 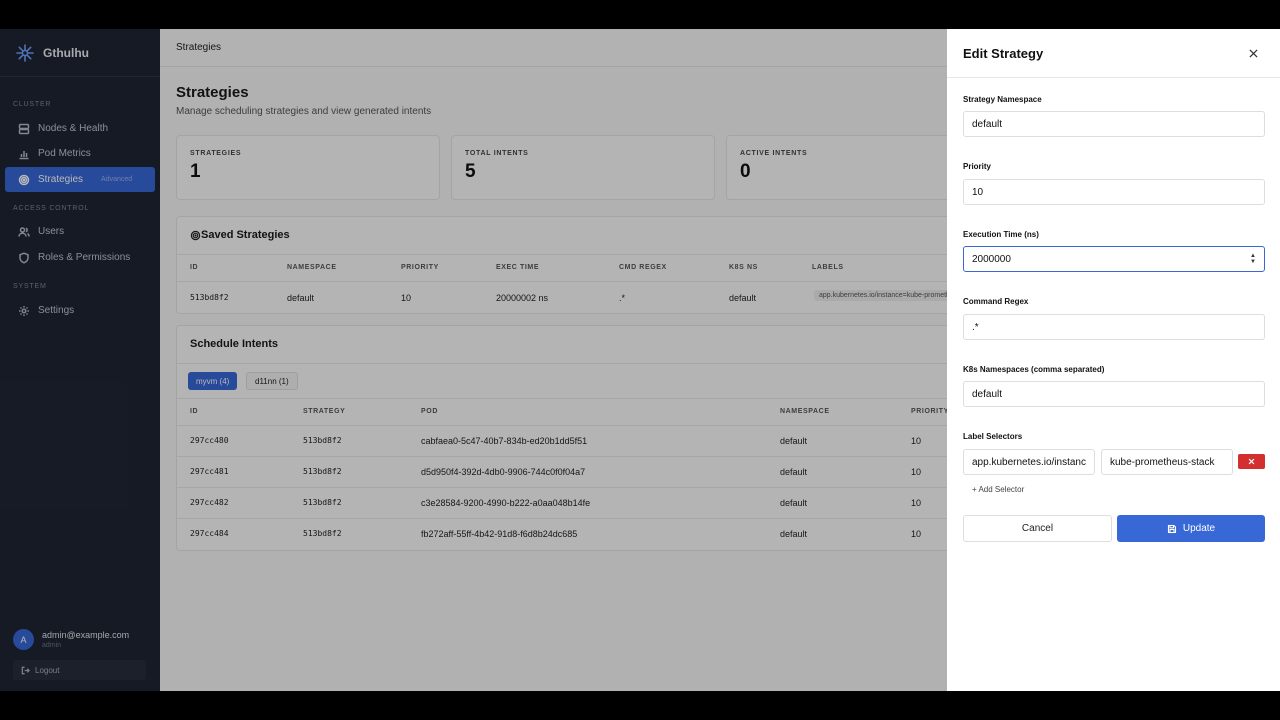 I want to click on drawer-title: Edit Strategy, so click(x=1113, y=53).